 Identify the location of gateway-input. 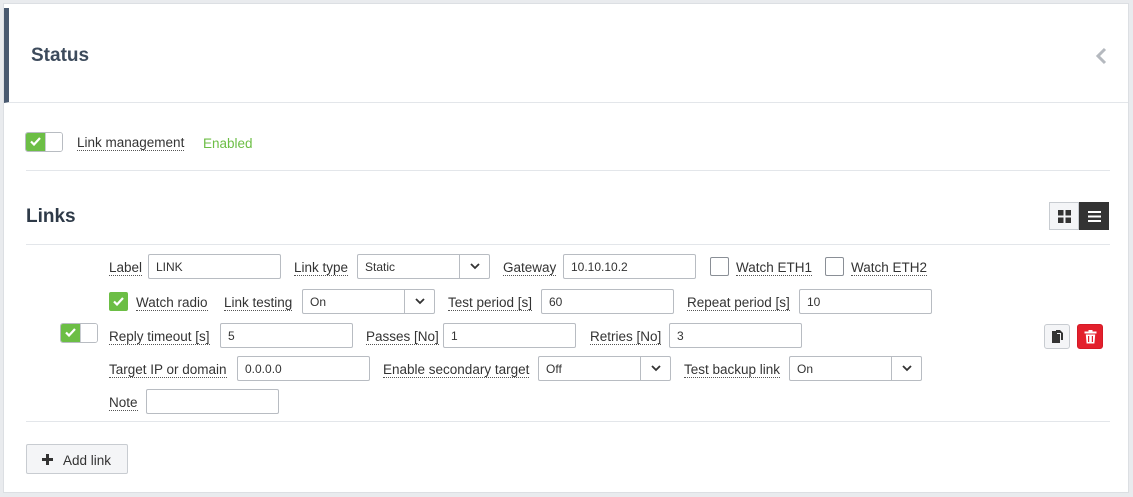
(629, 266).